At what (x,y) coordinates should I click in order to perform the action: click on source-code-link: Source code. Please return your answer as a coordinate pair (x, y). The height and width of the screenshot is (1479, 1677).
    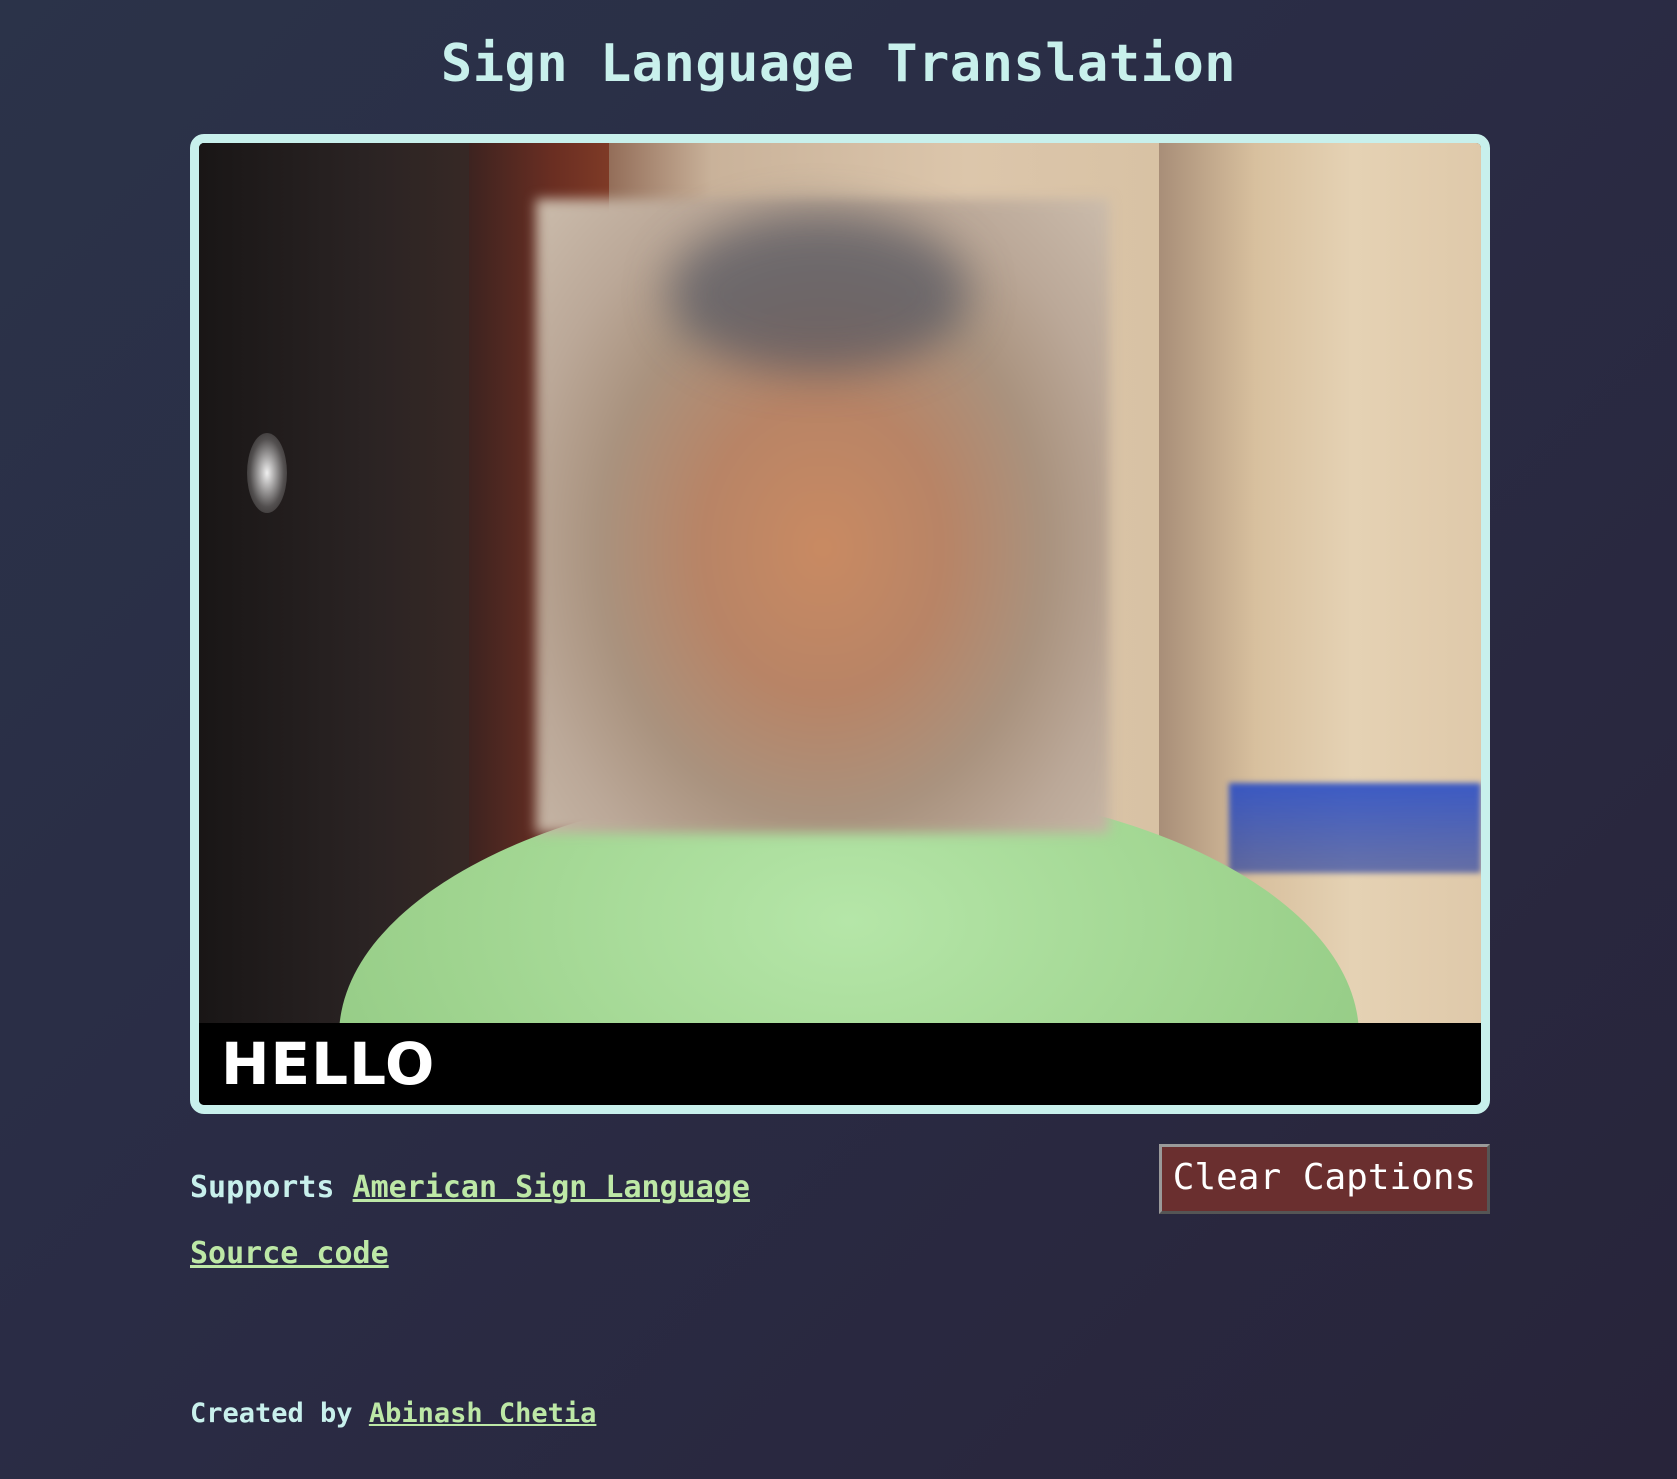
    Looking at the image, I should click on (289, 1253).